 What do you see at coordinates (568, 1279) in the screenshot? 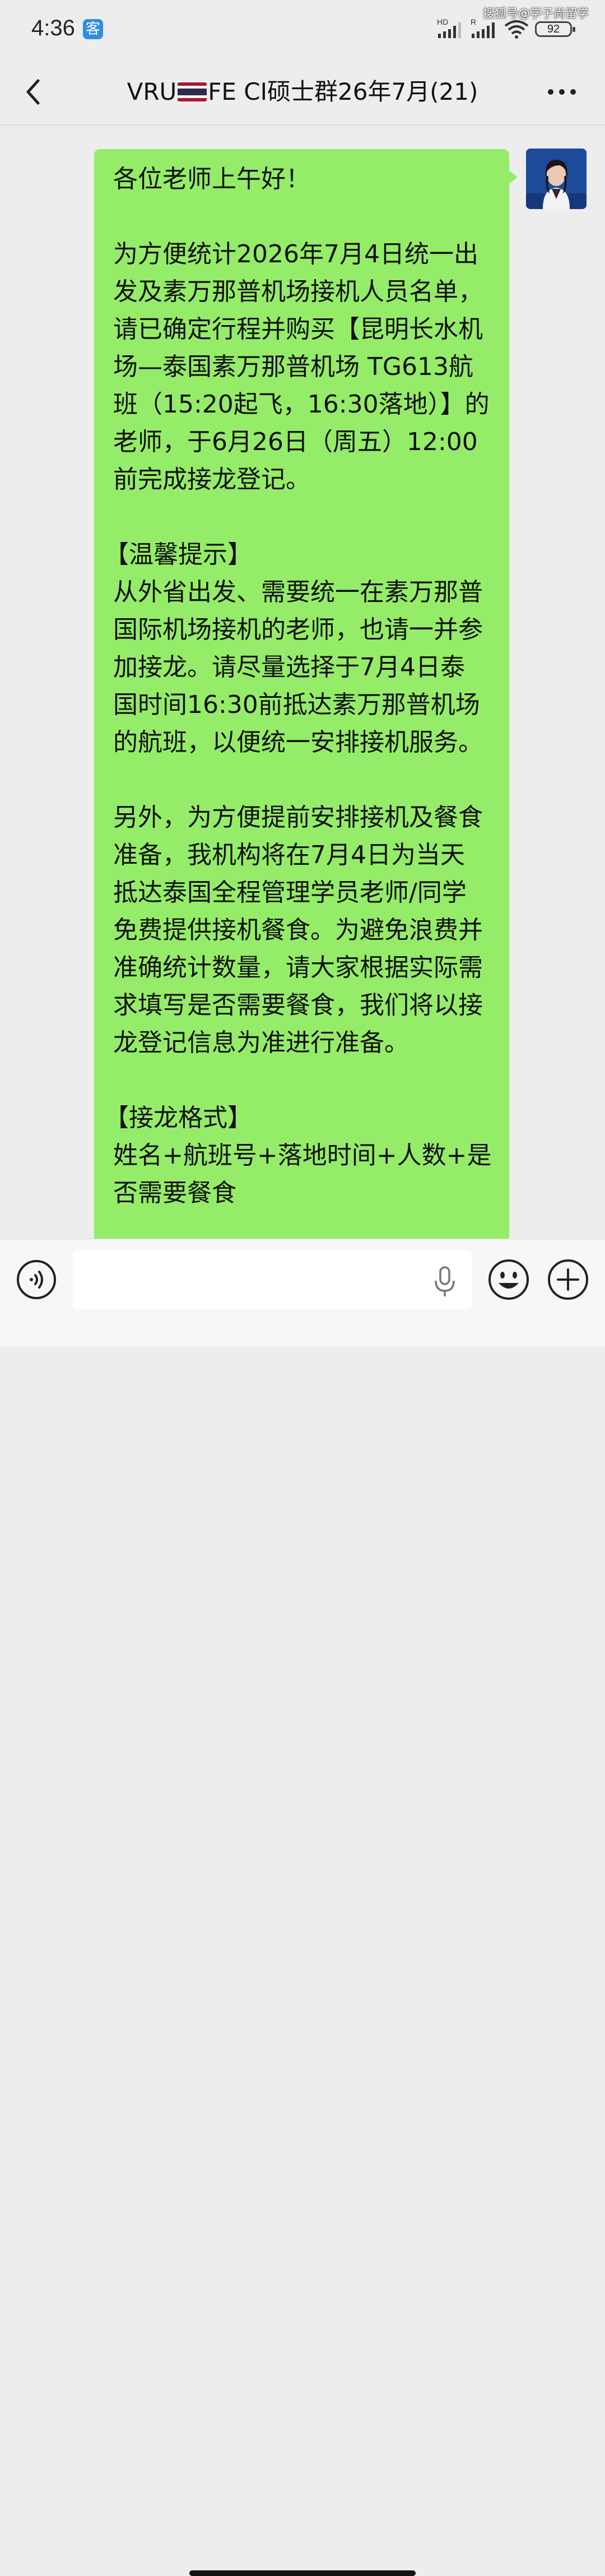
I see `add-more-icon` at bounding box center [568, 1279].